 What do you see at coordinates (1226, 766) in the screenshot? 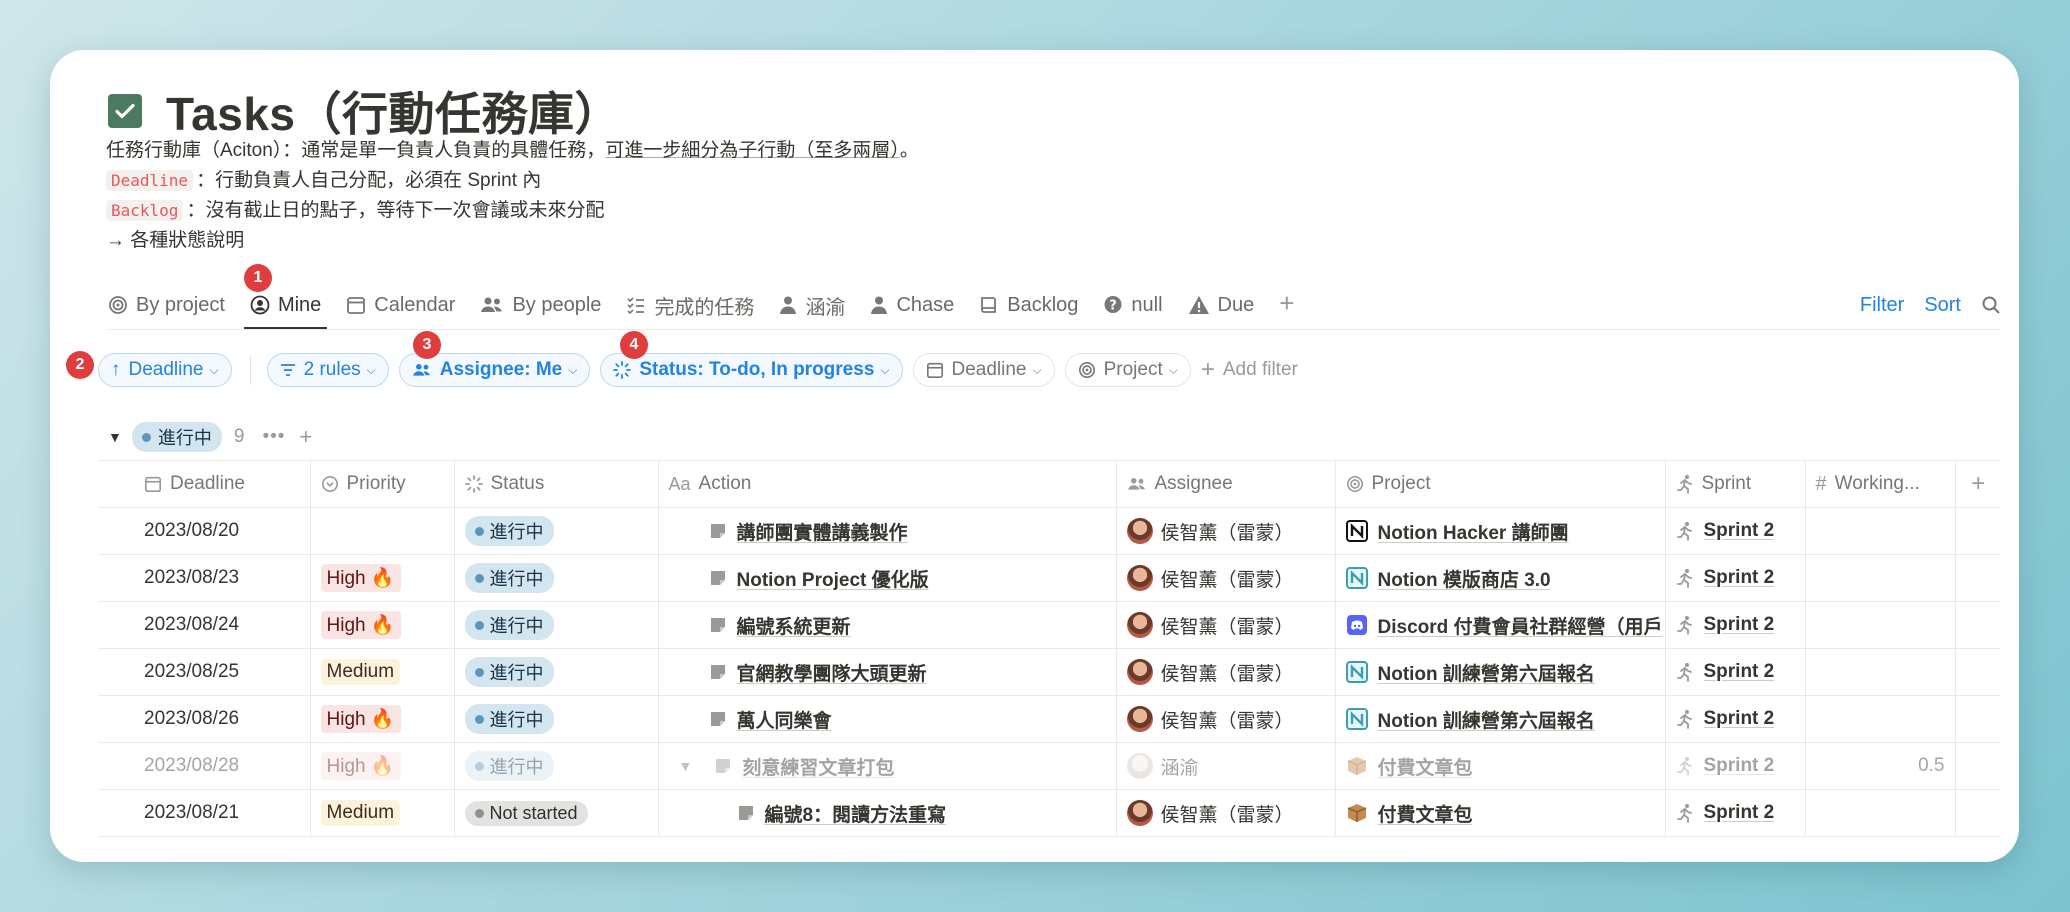
I see `cell-assignee: 涵渝` at bounding box center [1226, 766].